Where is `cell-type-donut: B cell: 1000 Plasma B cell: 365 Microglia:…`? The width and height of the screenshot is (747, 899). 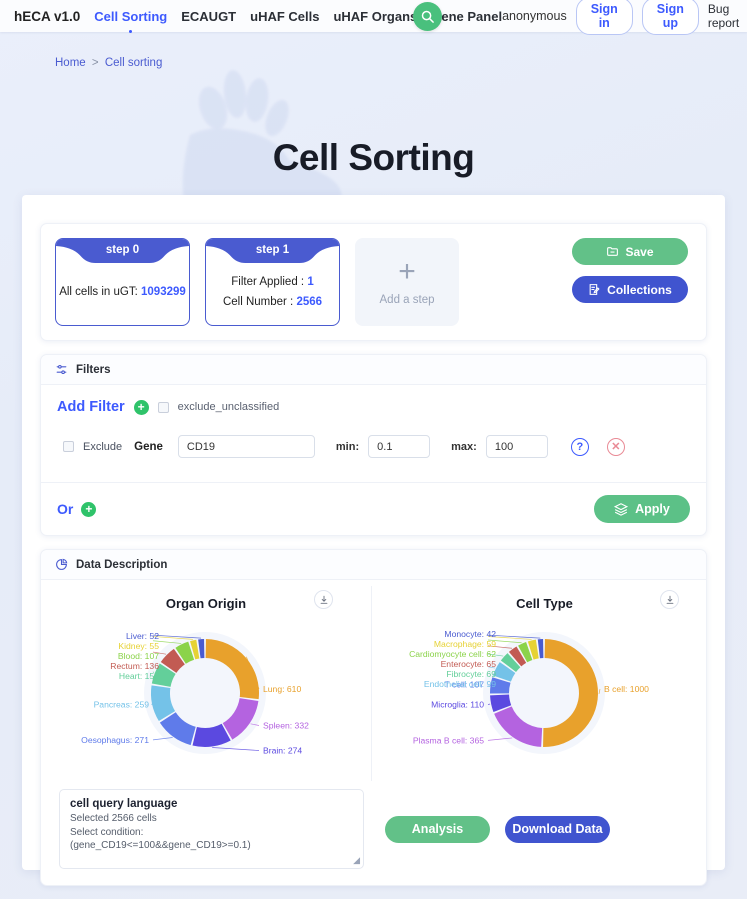 cell-type-donut: B cell: 1000 Plasma B cell: 365 Microglia:… is located at coordinates (529, 691).